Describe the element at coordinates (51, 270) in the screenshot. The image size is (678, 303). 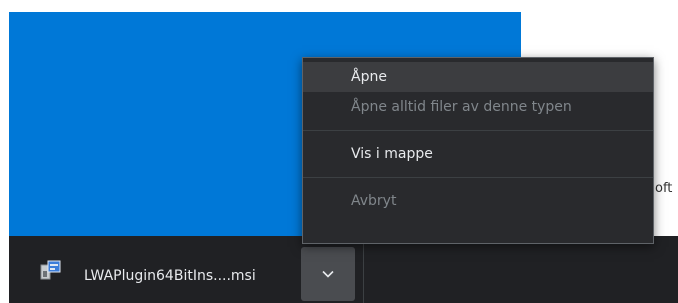
I see `installer-file-icon` at that location.